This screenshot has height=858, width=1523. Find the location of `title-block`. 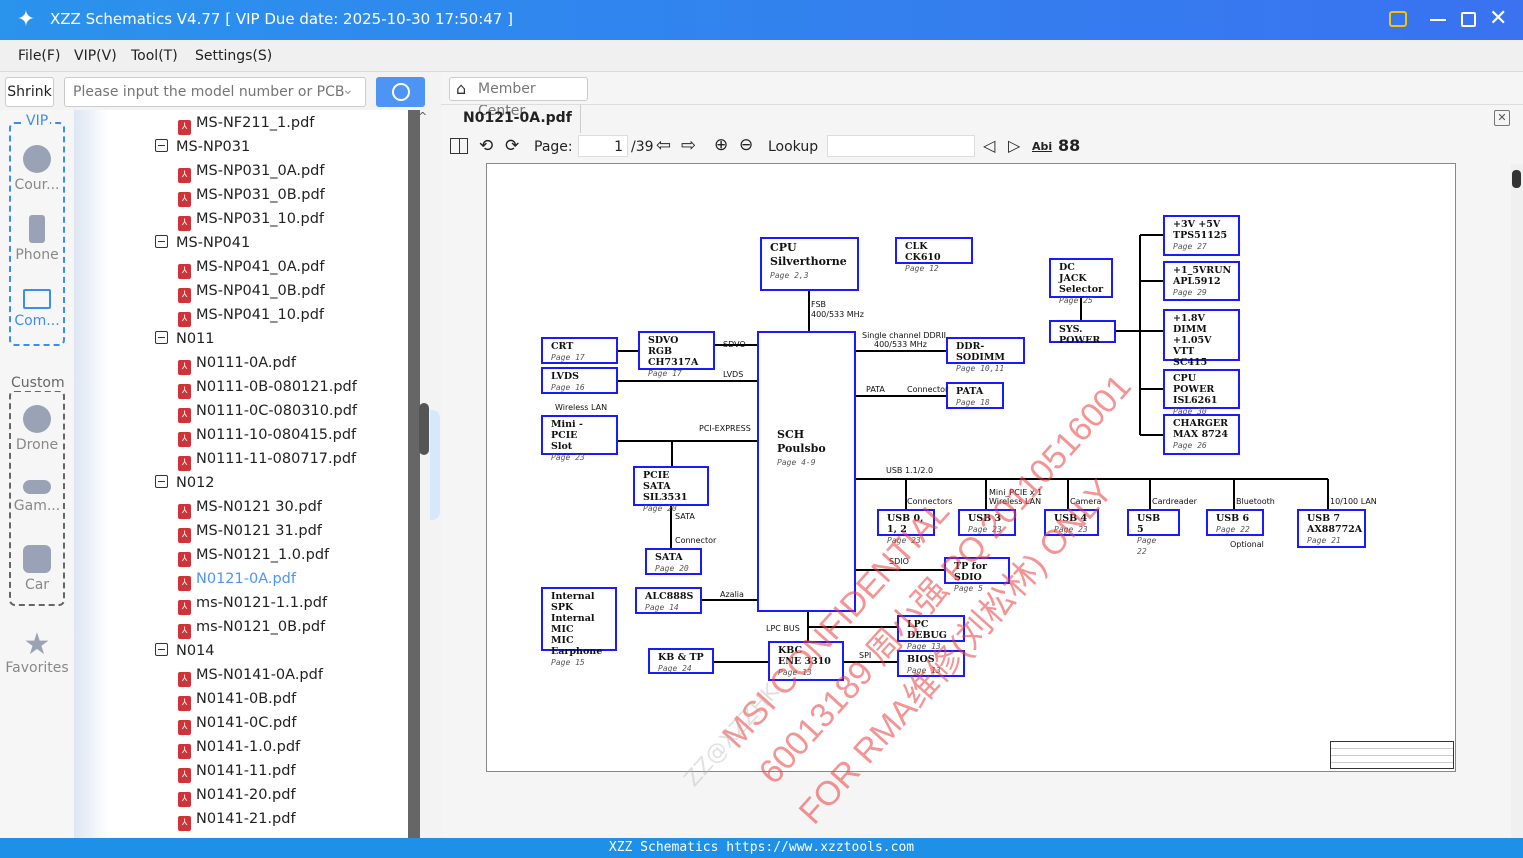

title-block is located at coordinates (1392, 755).